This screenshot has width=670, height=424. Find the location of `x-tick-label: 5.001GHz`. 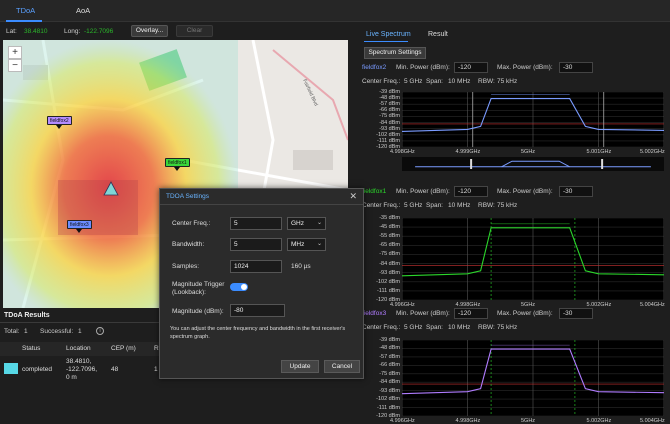

x-tick-label: 5.001GHz is located at coordinates (599, 152).